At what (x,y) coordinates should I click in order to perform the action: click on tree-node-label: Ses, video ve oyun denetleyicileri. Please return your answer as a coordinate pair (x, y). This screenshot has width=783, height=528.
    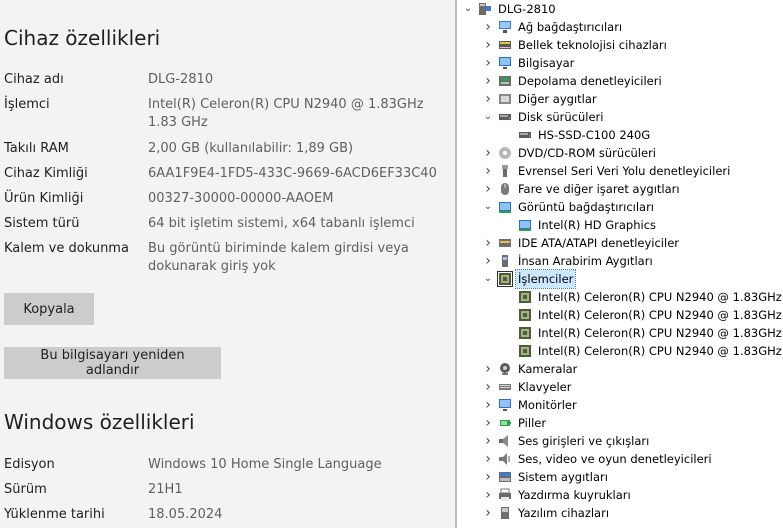
    Looking at the image, I should click on (615, 459).